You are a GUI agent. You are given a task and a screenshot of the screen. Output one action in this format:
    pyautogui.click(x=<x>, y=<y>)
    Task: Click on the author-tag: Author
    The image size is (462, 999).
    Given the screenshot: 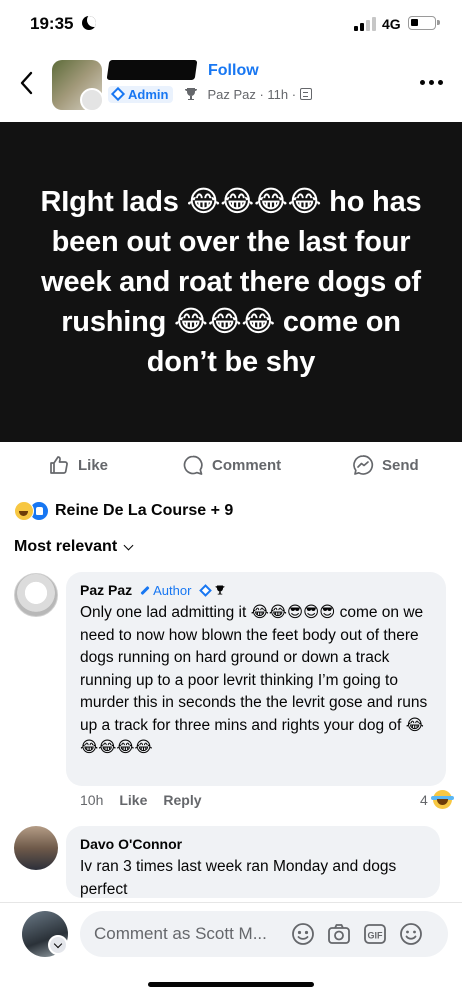 What is the action you would take?
    pyautogui.click(x=165, y=590)
    